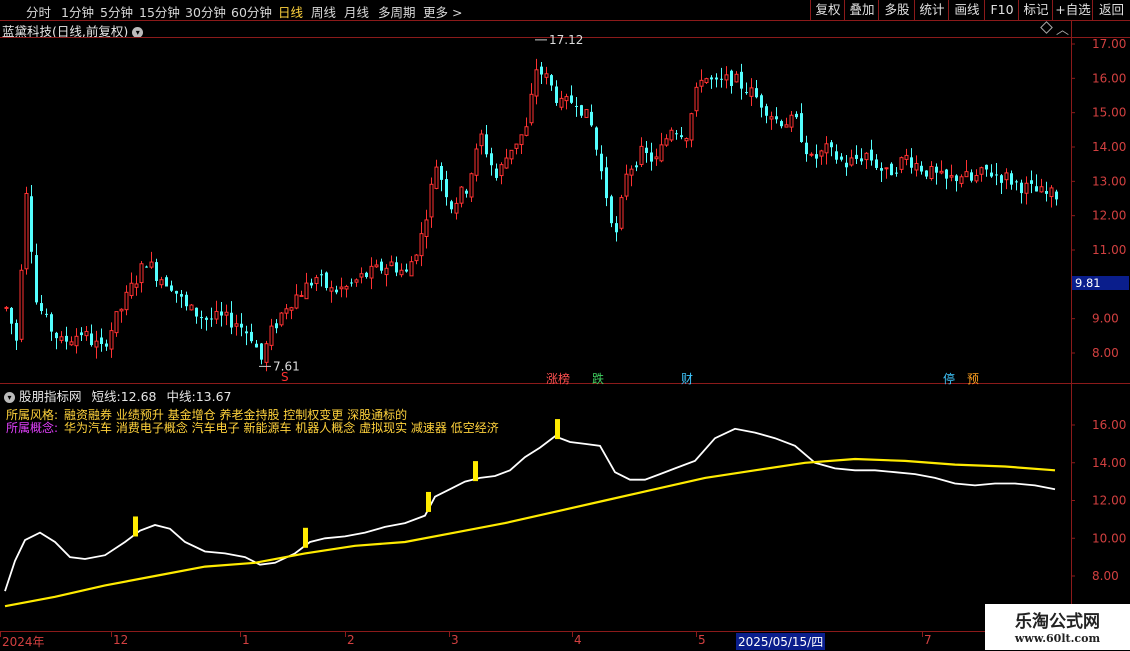 Image resolution: width=1130 pixels, height=651 pixels. Describe the element at coordinates (351, 640) in the screenshot. I see `date-label: 2` at that location.